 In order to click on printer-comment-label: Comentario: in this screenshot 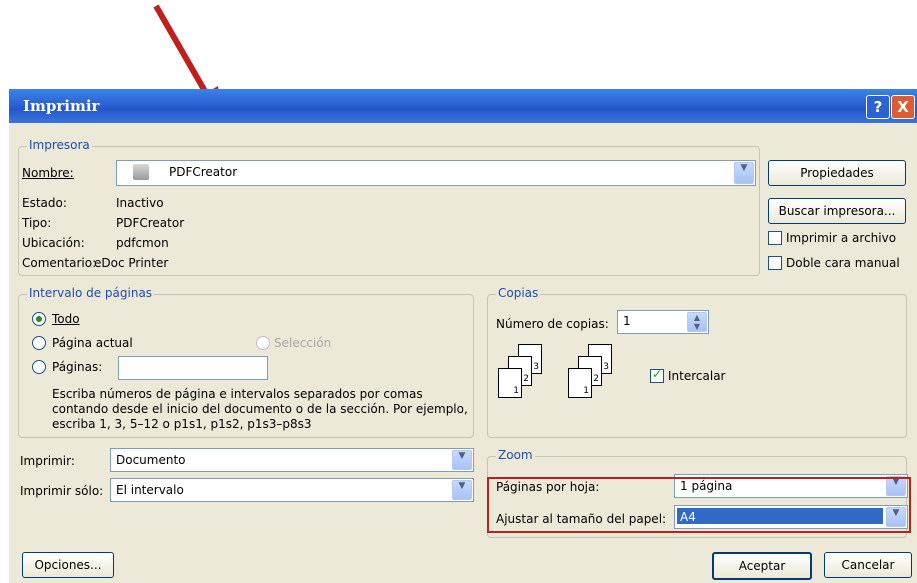, I will do `click(59, 263)`.